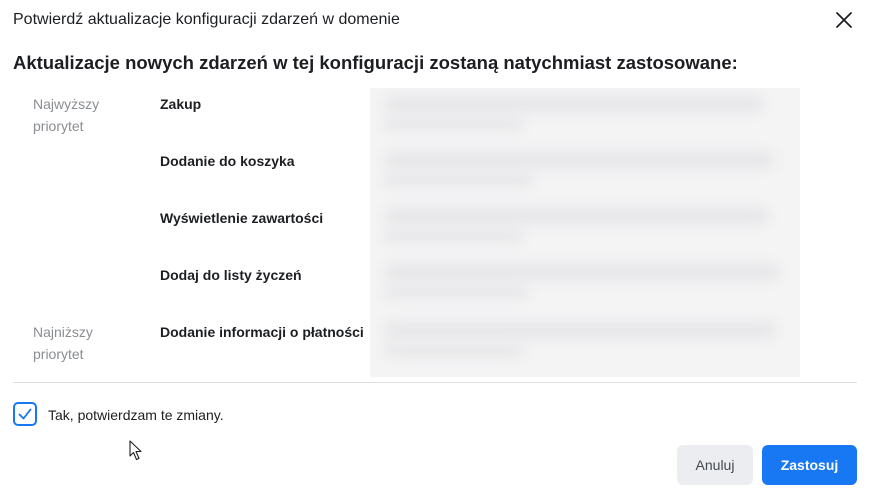 The height and width of the screenshot is (489, 871). What do you see at coordinates (242, 218) in the screenshot?
I see `event-name-view-content: Wyświetlenie zawartości` at bounding box center [242, 218].